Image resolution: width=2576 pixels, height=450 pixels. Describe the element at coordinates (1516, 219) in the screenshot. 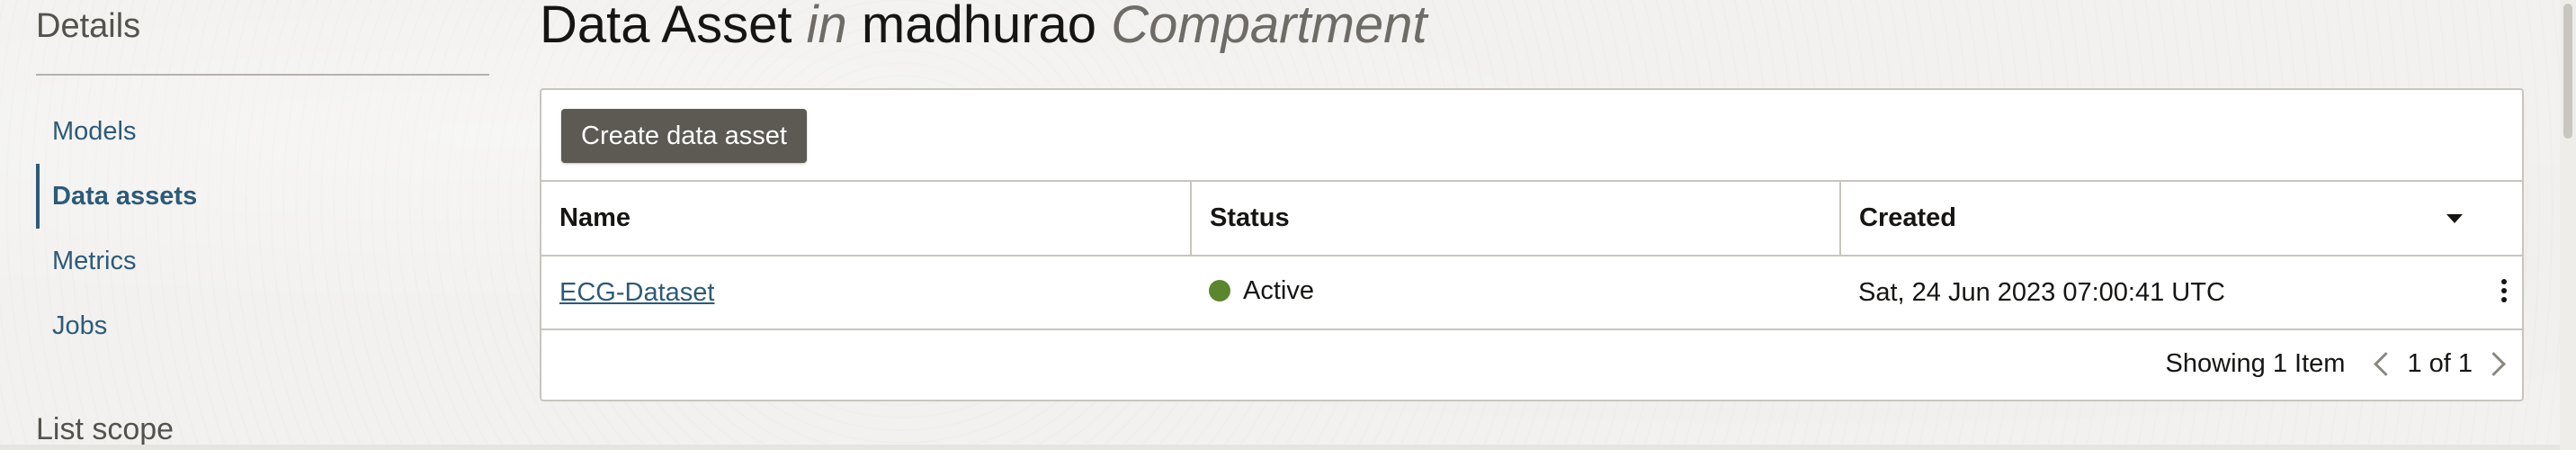

I see `column-header-status: Status` at that location.